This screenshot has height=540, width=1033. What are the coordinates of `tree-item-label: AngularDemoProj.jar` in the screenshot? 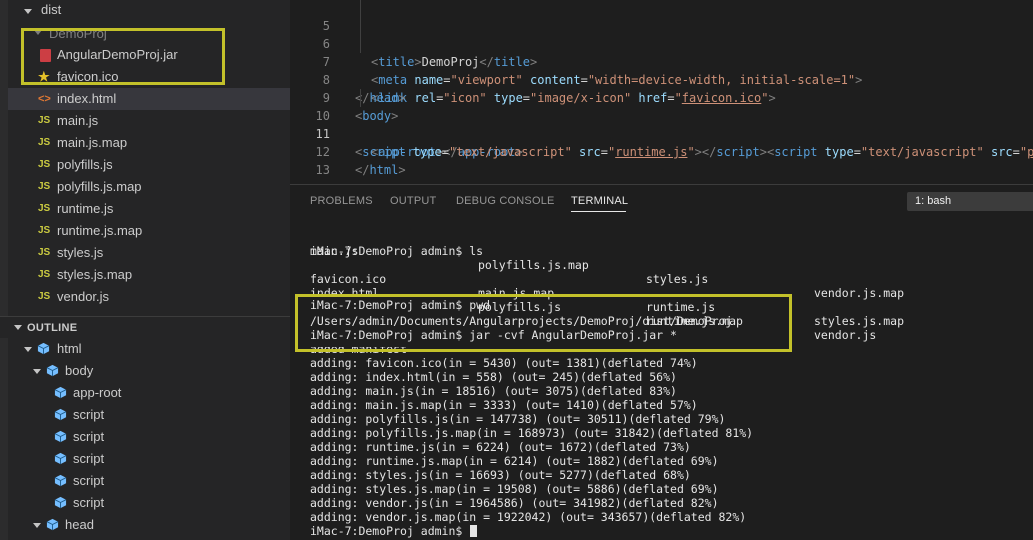 It's located at (117, 54).